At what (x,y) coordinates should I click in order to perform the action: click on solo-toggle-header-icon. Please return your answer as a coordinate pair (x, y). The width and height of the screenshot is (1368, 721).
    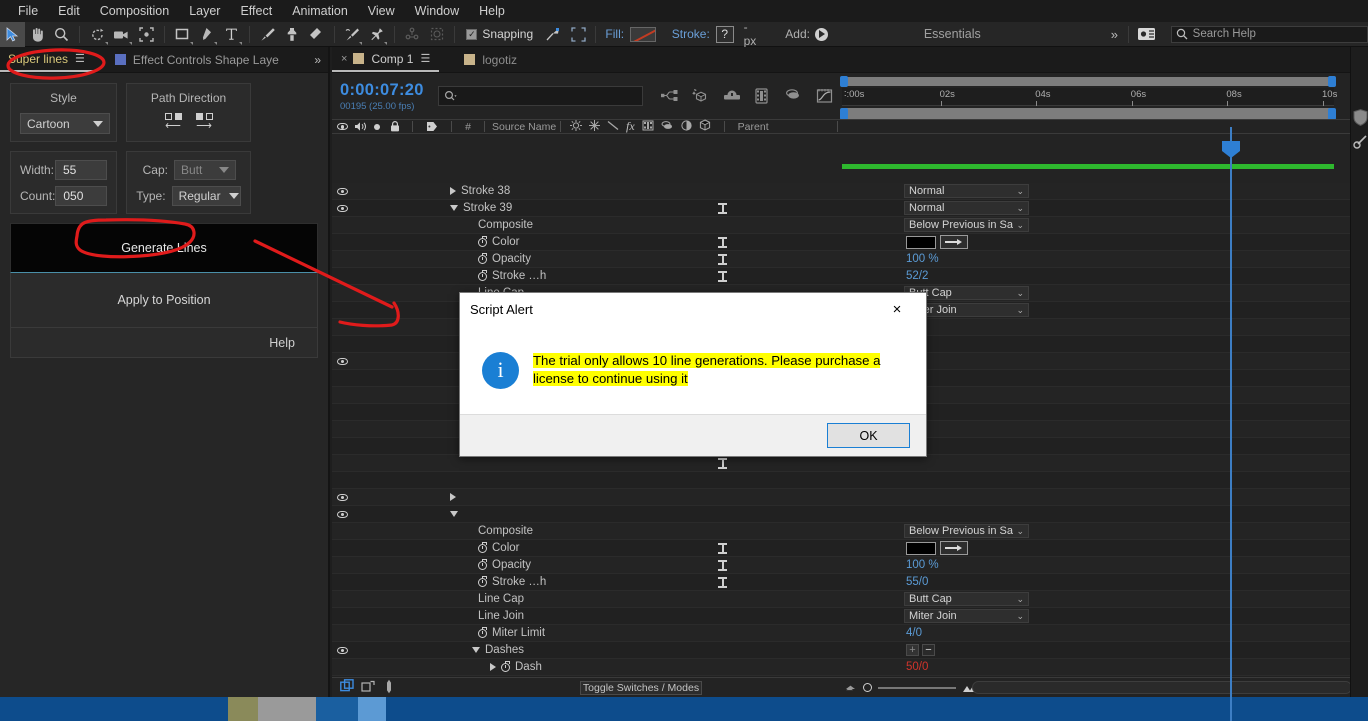
    Looking at the image, I should click on (377, 126).